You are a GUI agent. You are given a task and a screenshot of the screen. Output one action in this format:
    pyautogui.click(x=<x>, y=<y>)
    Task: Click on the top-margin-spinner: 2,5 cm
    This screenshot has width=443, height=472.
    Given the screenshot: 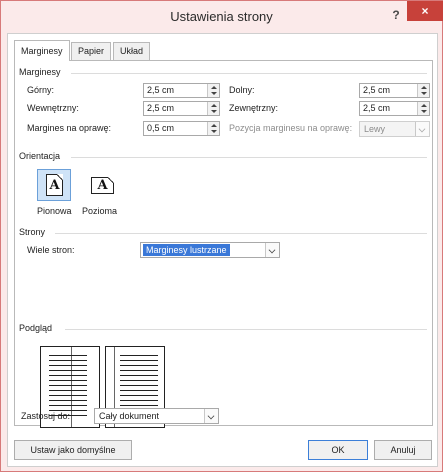 What is the action you would take?
    pyautogui.click(x=181, y=90)
    